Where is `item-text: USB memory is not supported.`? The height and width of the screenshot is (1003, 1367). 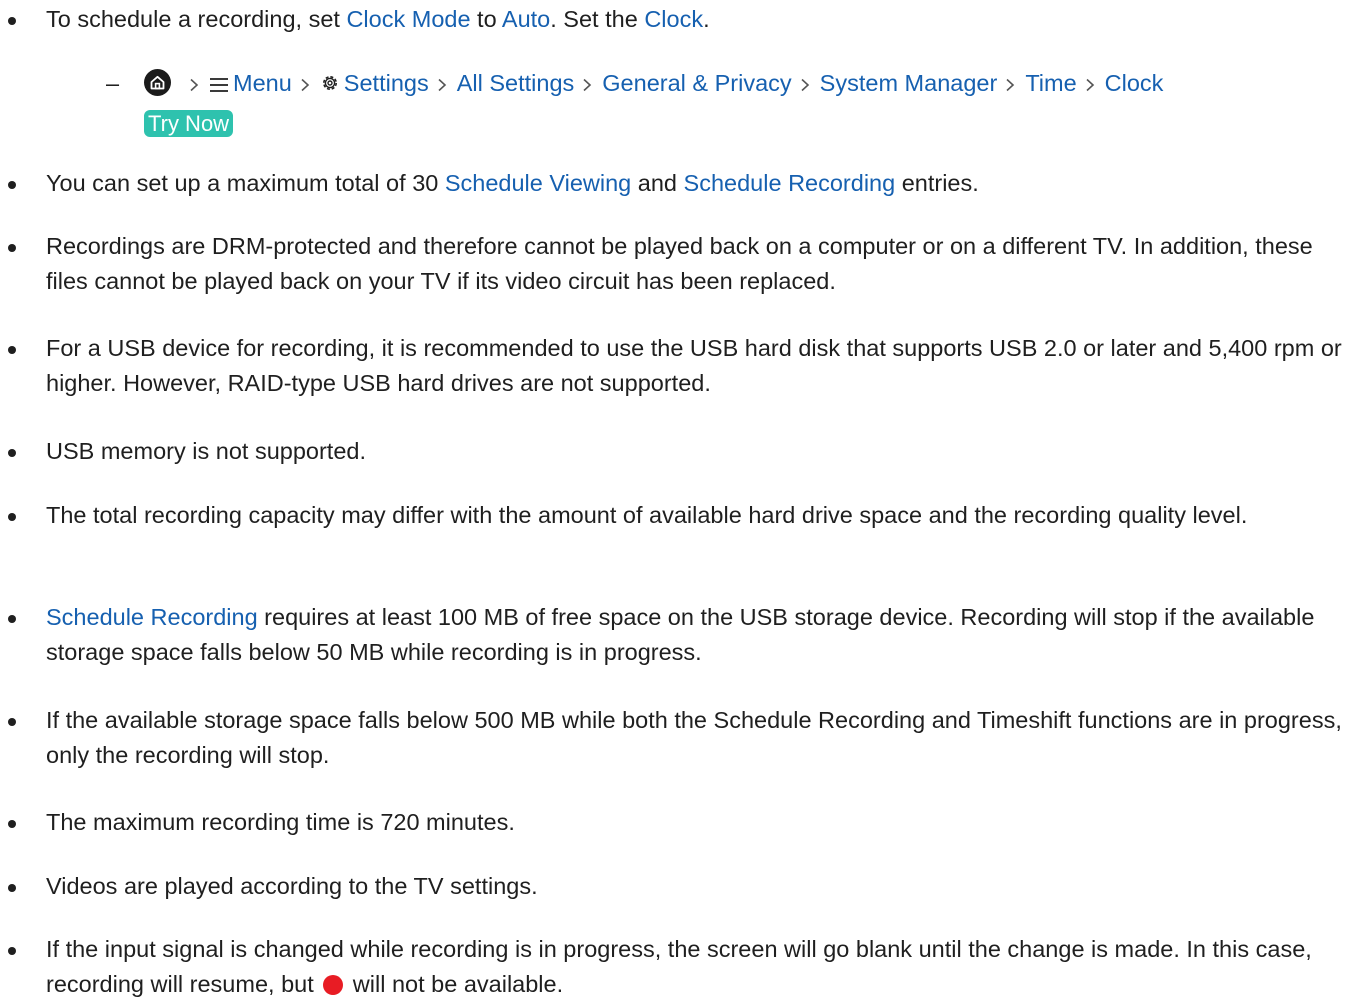 item-text: USB memory is not supported. is located at coordinates (206, 451).